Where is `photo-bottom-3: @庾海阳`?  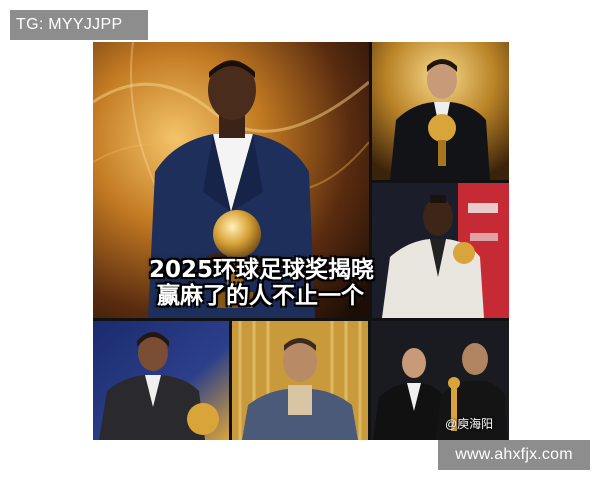 photo-bottom-3: @庾海阳 is located at coordinates (440, 380).